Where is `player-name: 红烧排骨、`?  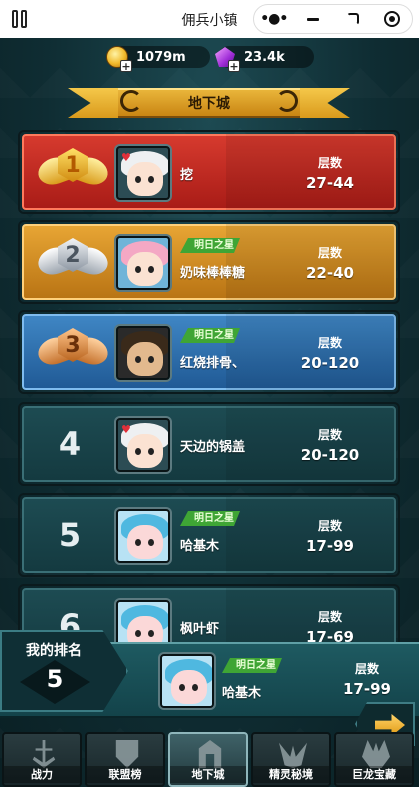 player-name: 红烧排骨、 is located at coordinates (213, 363).